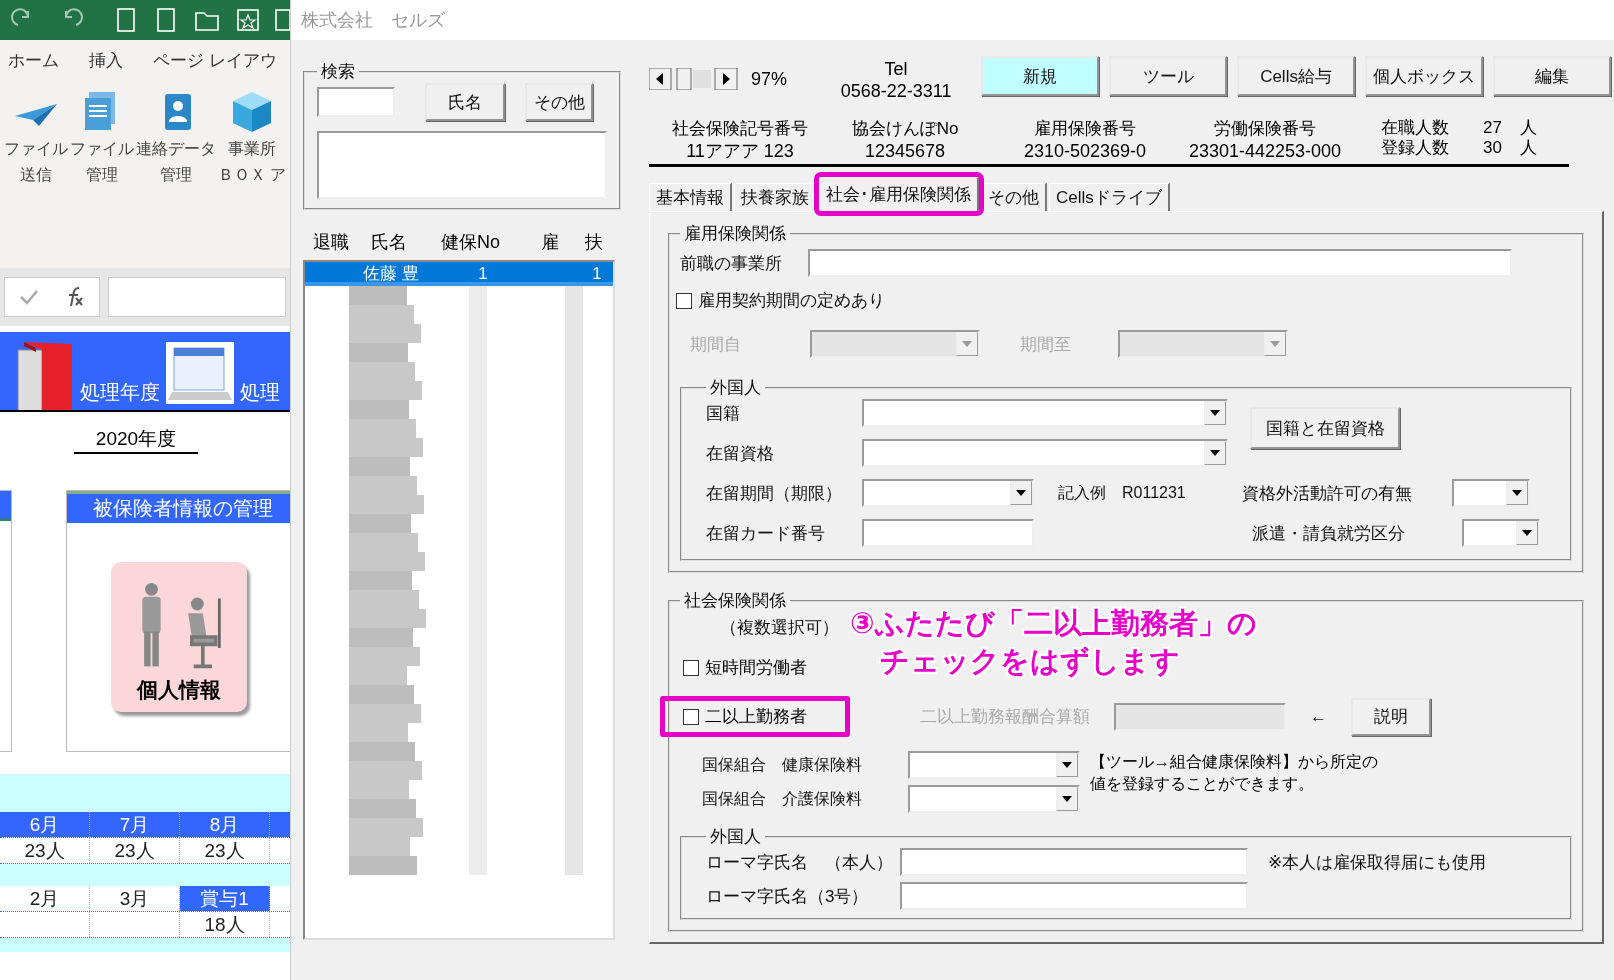 The height and width of the screenshot is (980, 1614). Describe the element at coordinates (29, 297) in the screenshot. I see `check-icon` at that location.